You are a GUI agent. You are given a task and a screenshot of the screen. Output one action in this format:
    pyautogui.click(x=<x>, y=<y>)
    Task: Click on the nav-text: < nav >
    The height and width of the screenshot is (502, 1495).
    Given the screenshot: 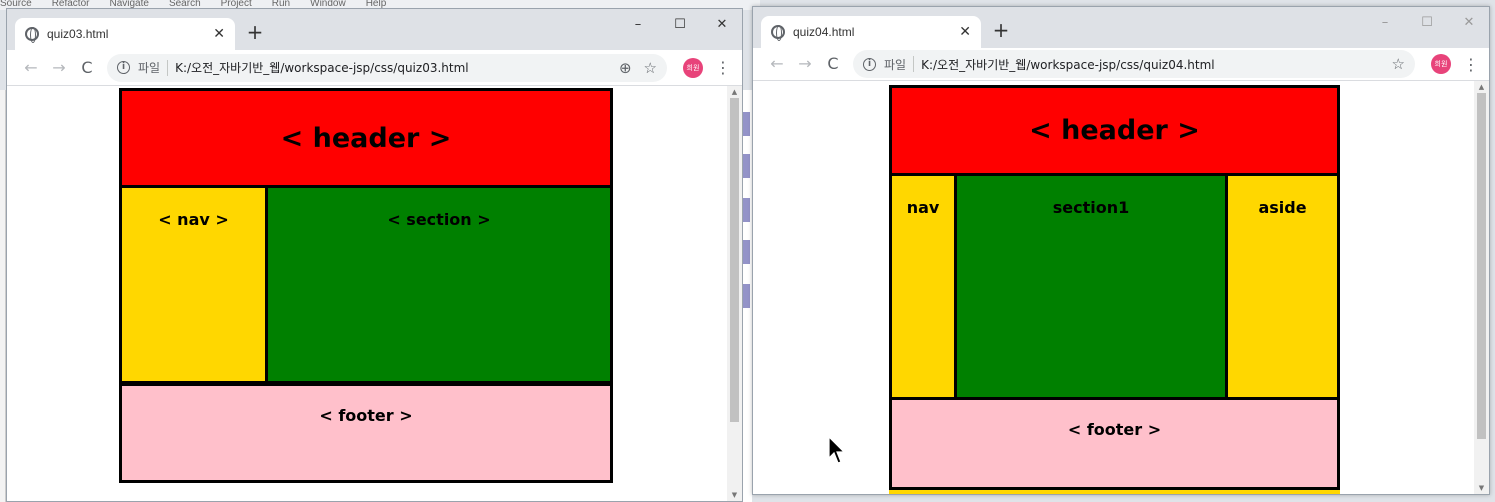 What is the action you would take?
    pyautogui.click(x=193, y=219)
    